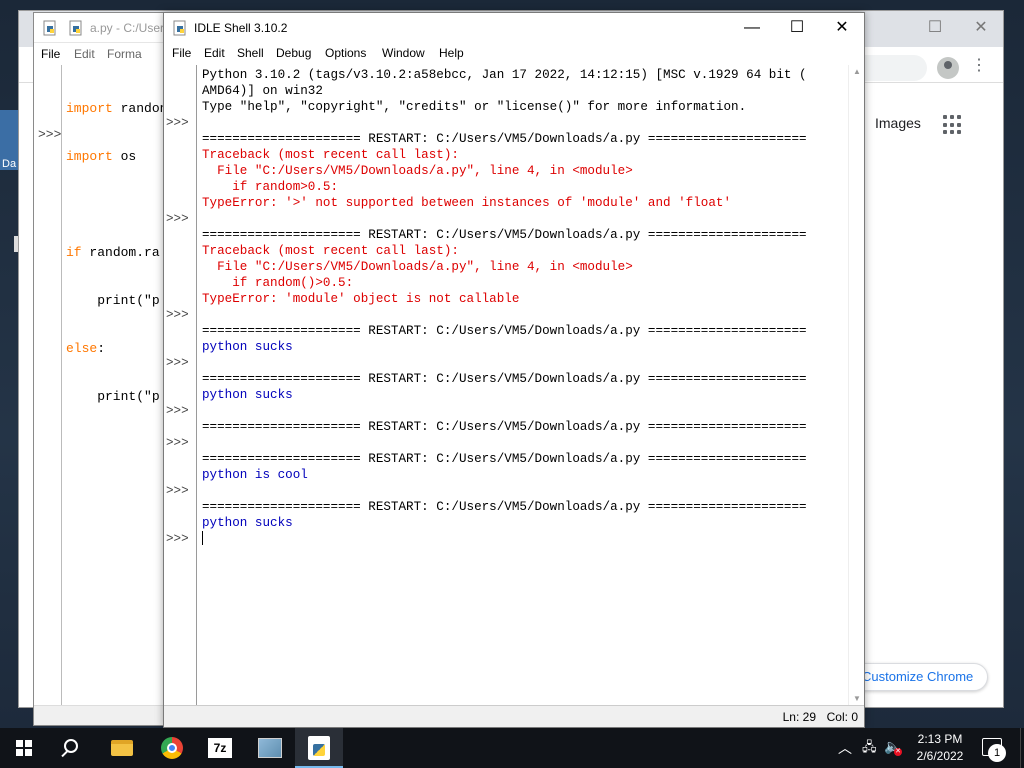  What do you see at coordinates (856, 385) in the screenshot?
I see `vertical-scrollbar: ▲ ▼` at bounding box center [856, 385].